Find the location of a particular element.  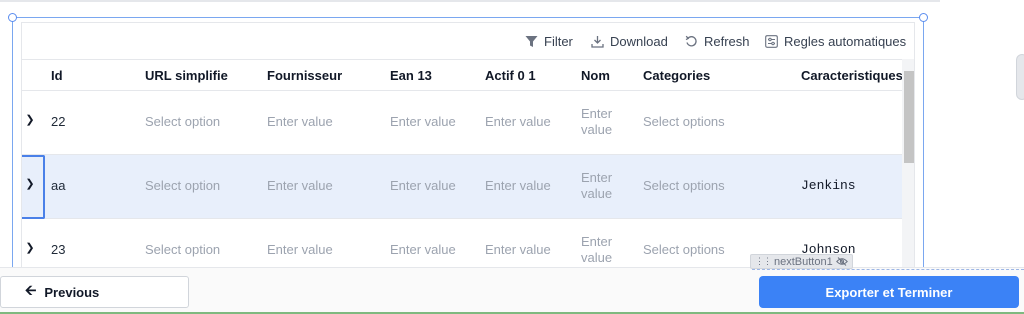

filter-icon is located at coordinates (531, 41).